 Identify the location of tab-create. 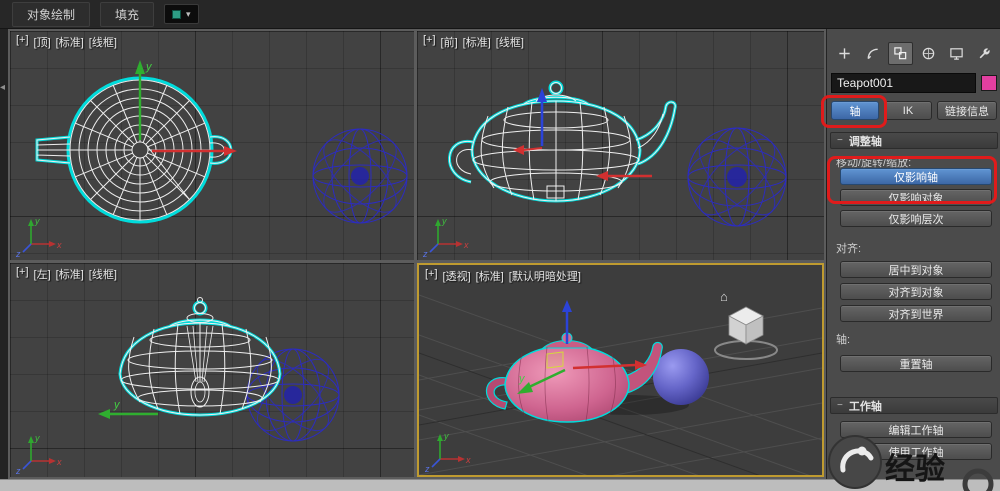
(844, 53).